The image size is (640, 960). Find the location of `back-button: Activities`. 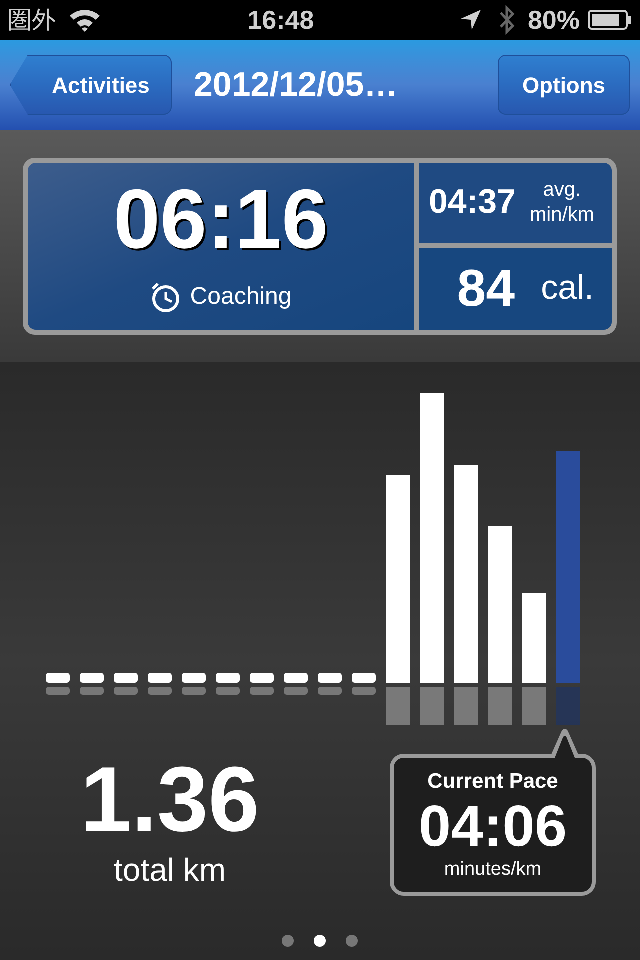

back-button: Activities is located at coordinates (91, 85).